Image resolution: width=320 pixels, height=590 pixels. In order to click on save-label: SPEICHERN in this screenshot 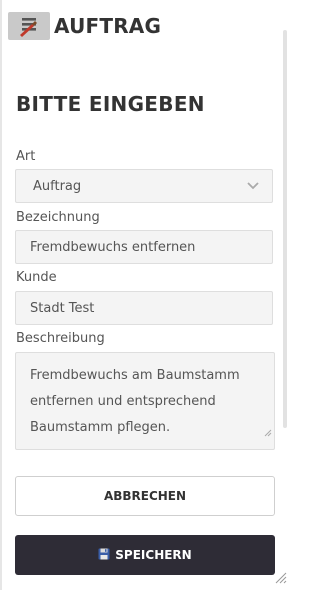, I will do `click(153, 555)`.